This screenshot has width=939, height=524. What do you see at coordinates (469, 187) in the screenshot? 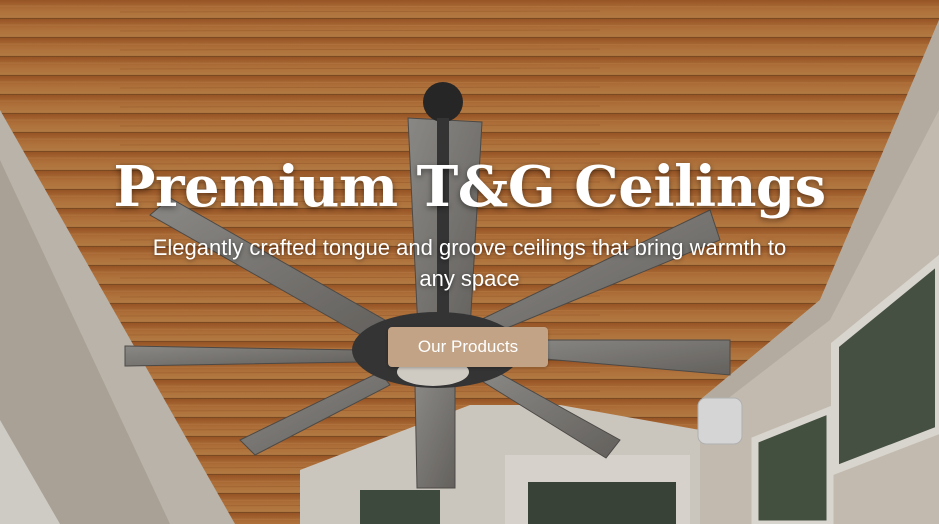
I see `hero-title: Premium T&G Ceilings` at bounding box center [469, 187].